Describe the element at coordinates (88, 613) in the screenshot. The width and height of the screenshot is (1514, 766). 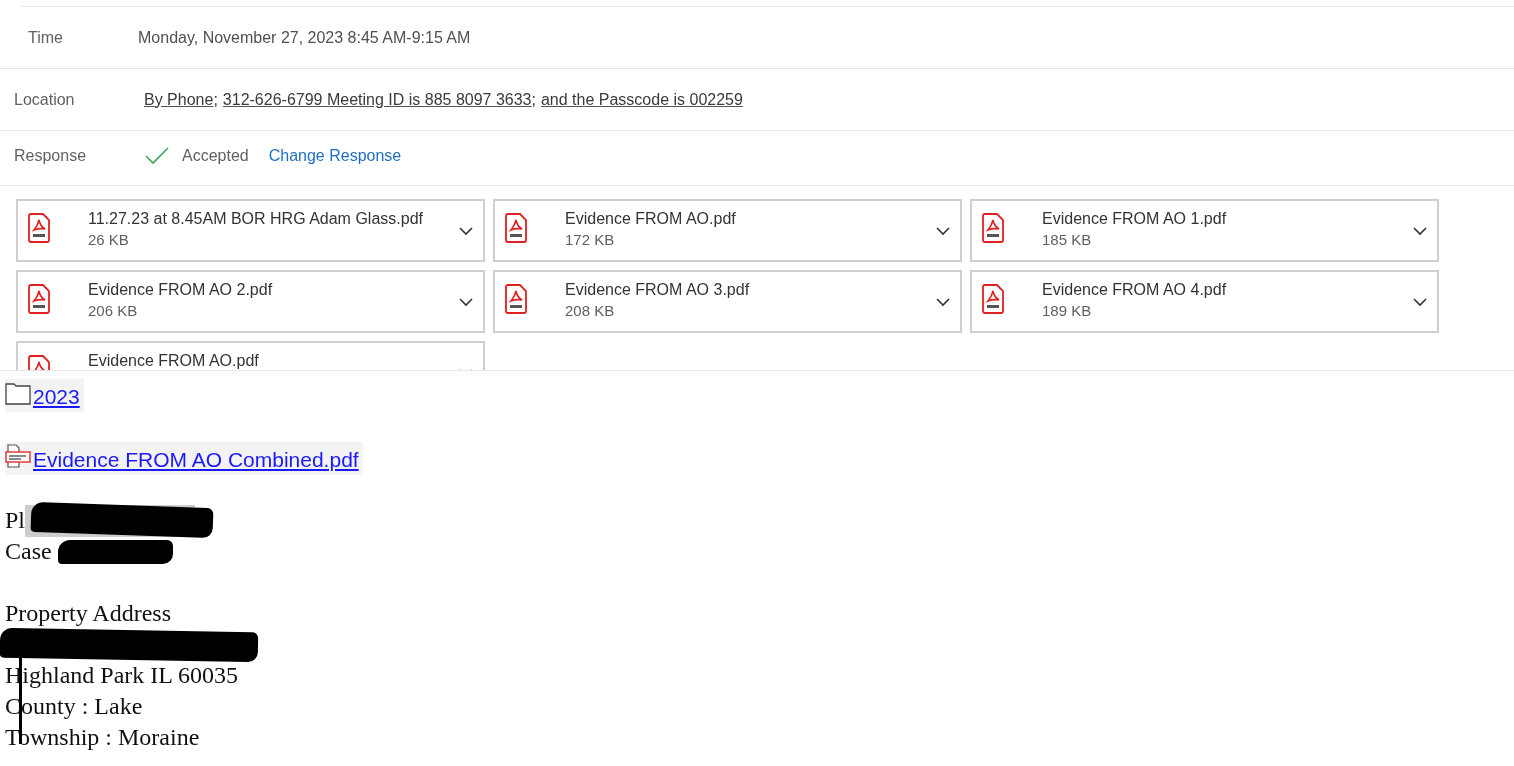
I see `body-text: Property Address` at that location.